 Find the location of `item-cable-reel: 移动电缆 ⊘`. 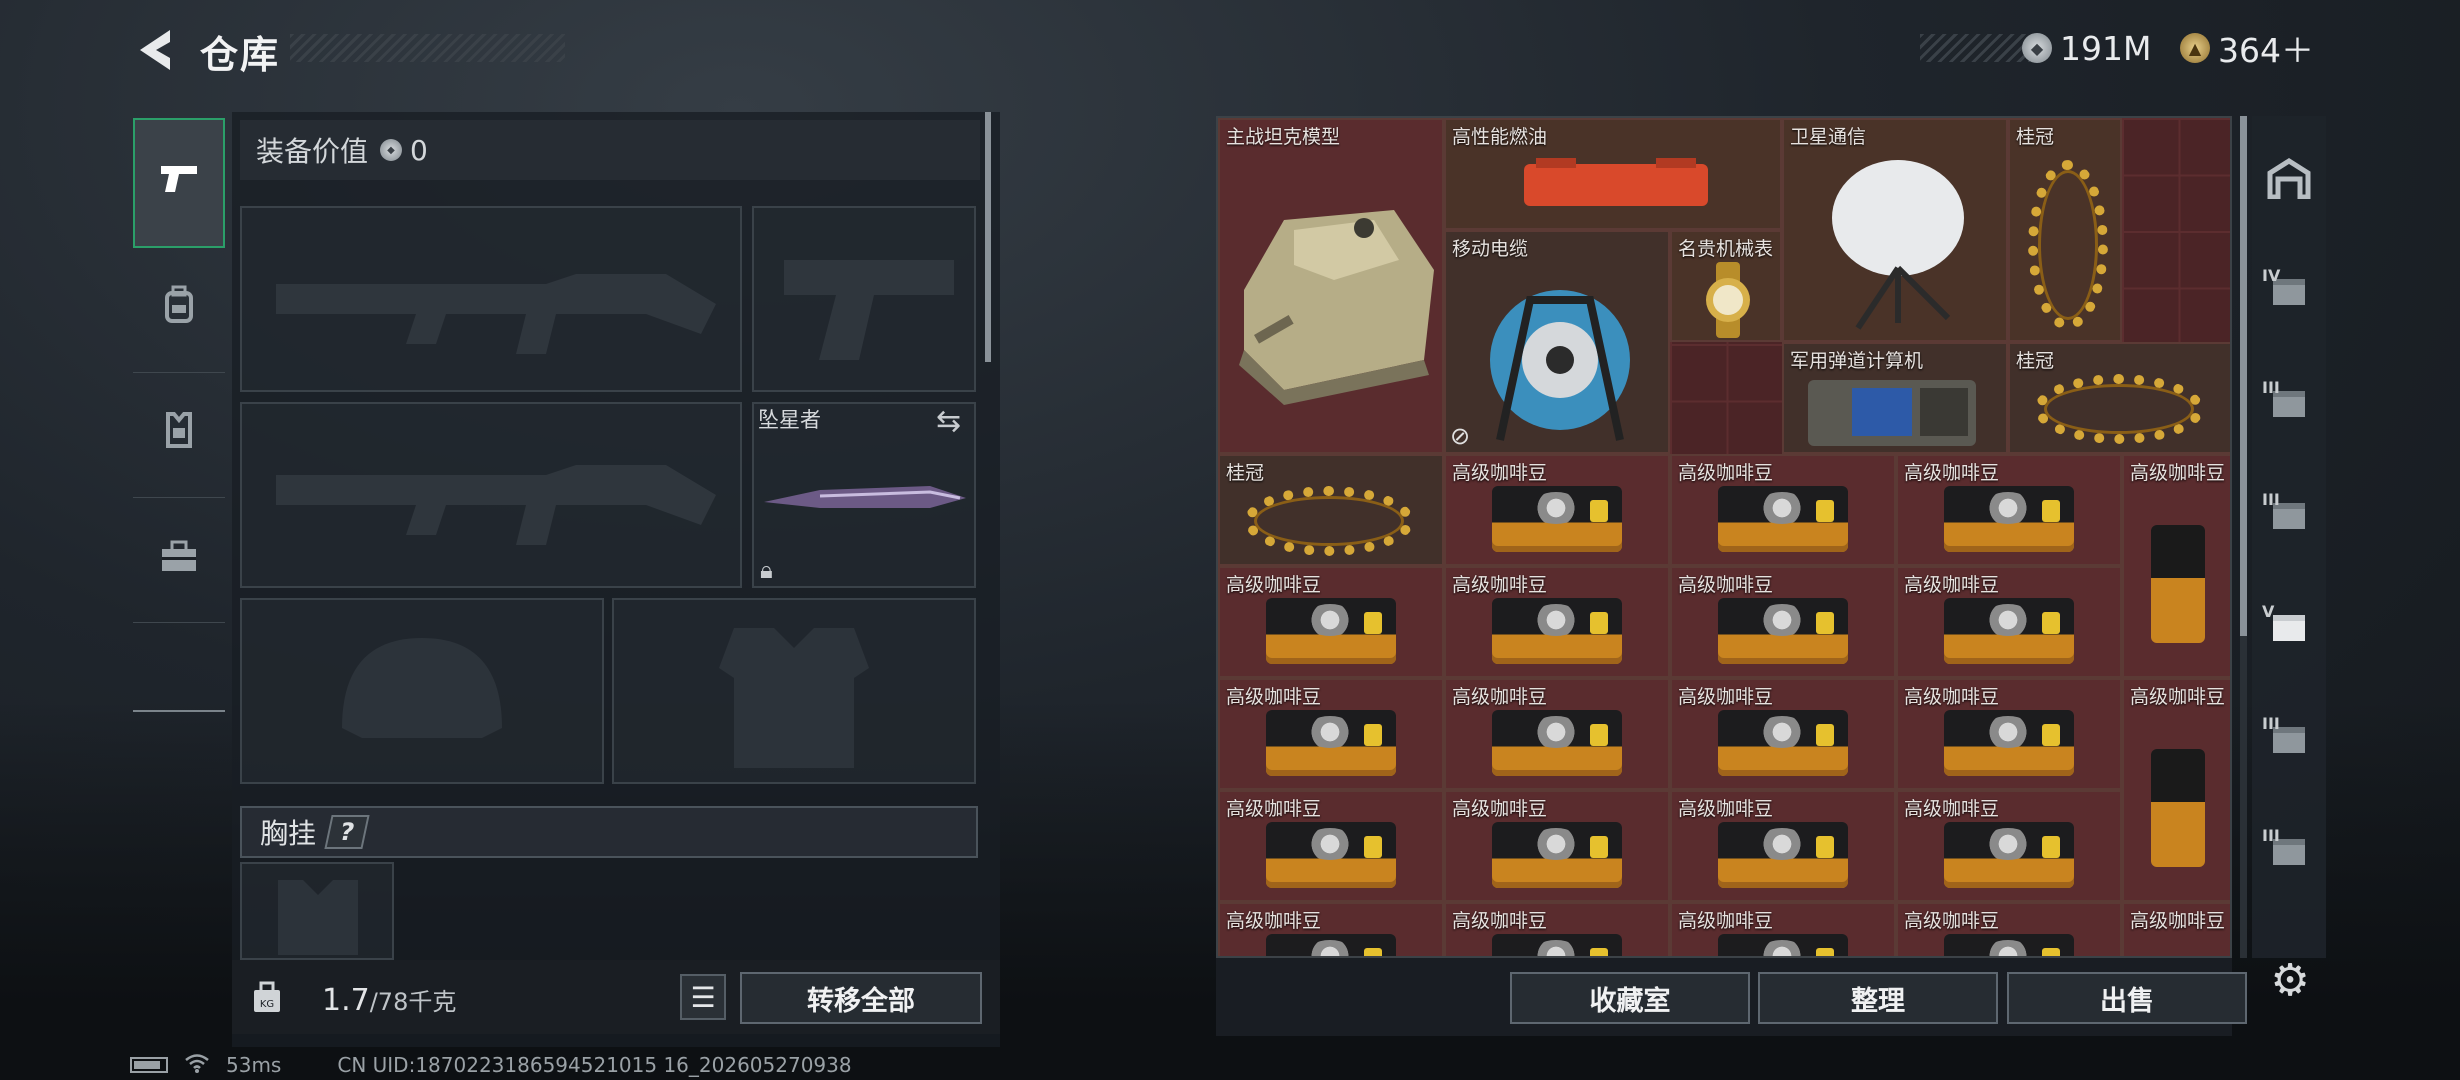

item-cable-reel: 移动电缆 ⊘ is located at coordinates (1557, 342).